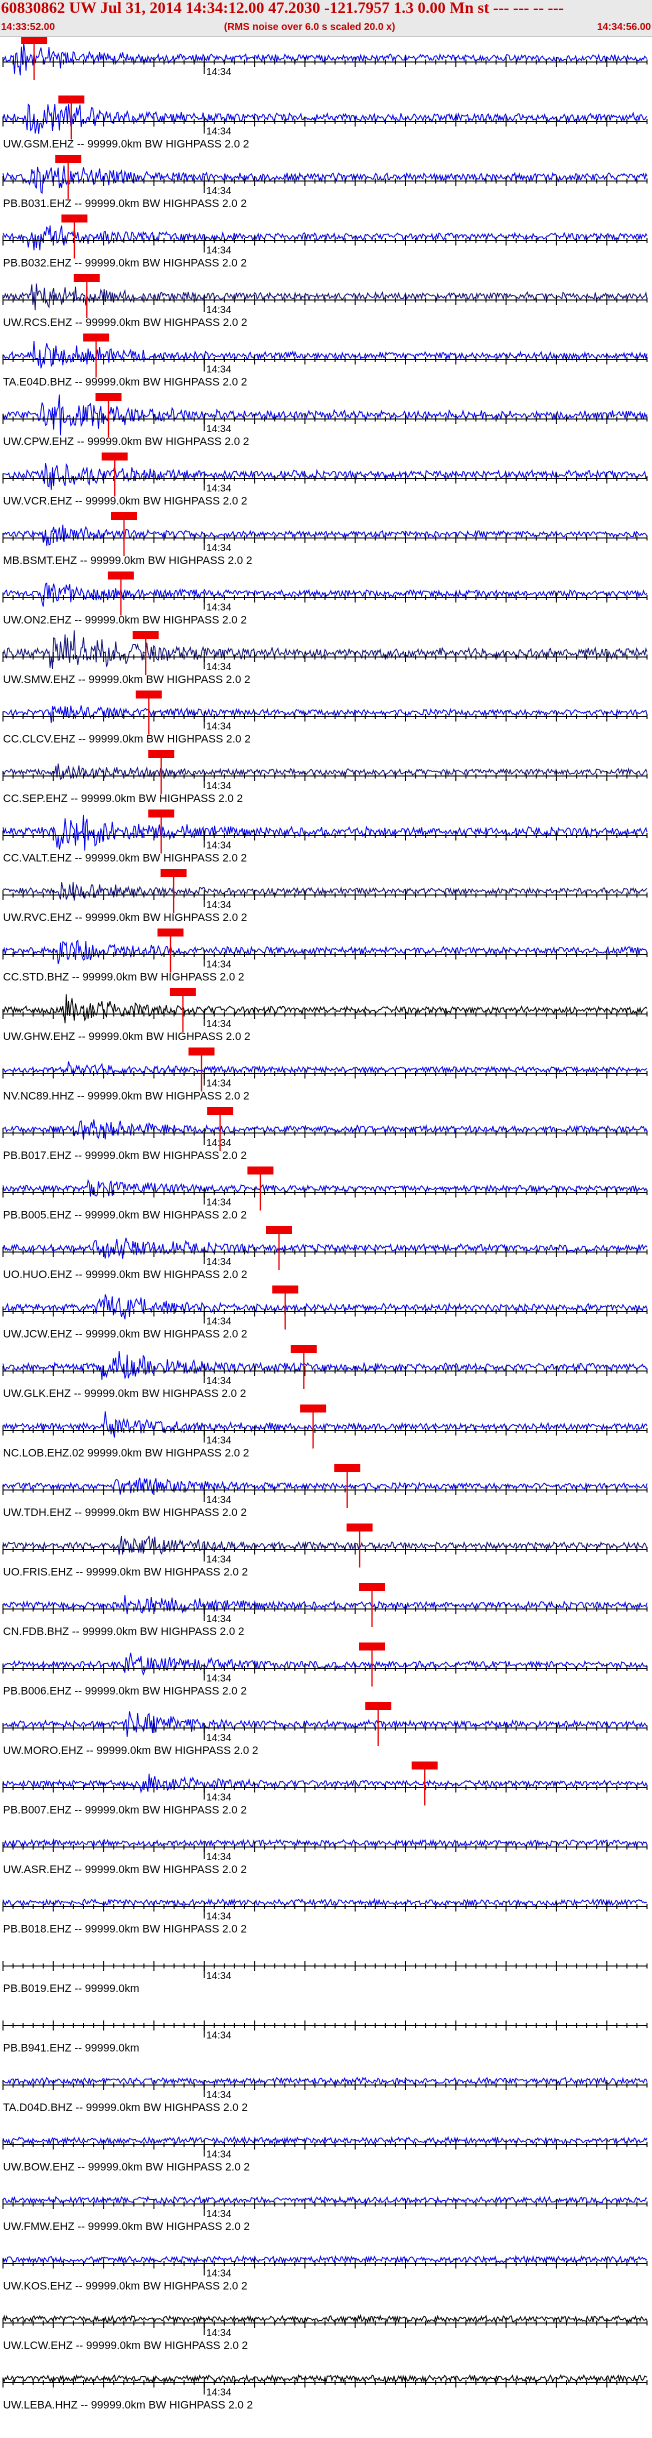  Describe the element at coordinates (218, 548) in the screenshot. I see `minute-label-8: 14:34` at that location.